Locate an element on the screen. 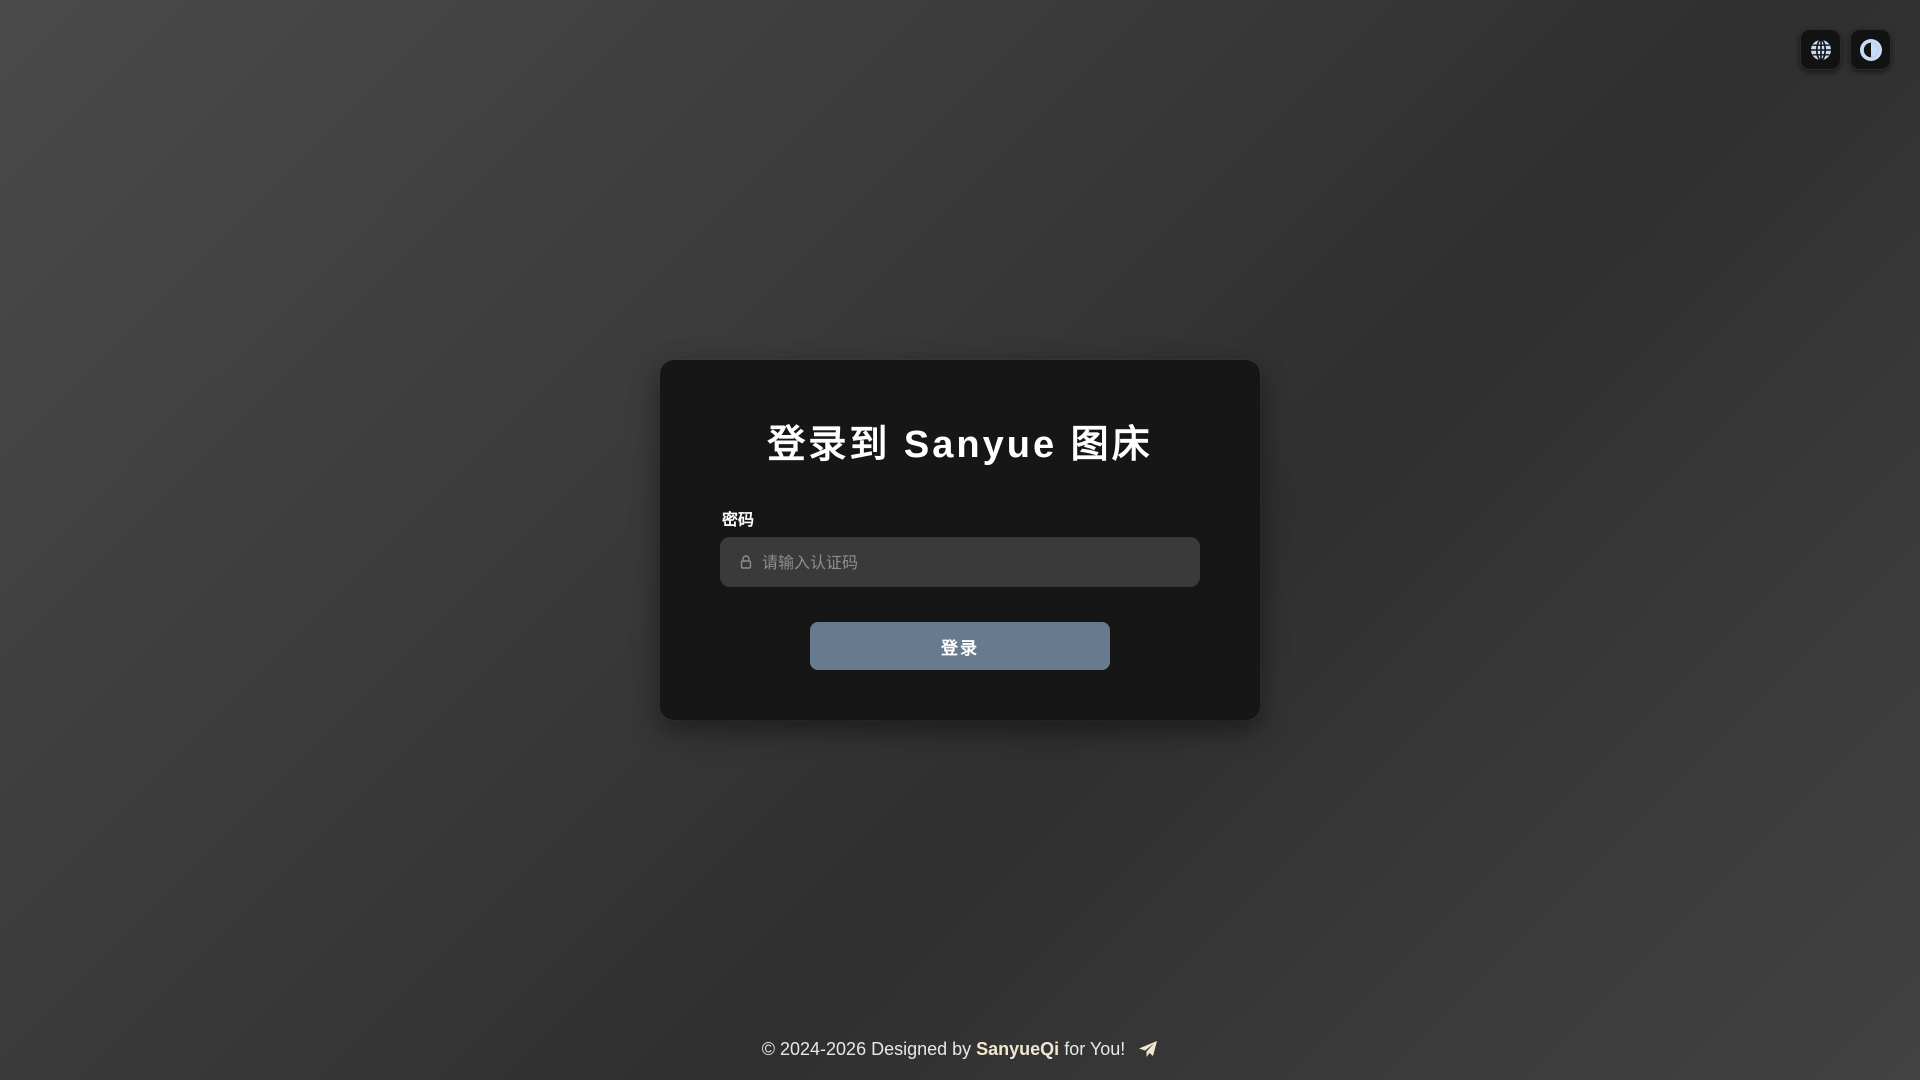 This screenshot has height=1080, width=1920. password-label: 密码 is located at coordinates (738, 520).